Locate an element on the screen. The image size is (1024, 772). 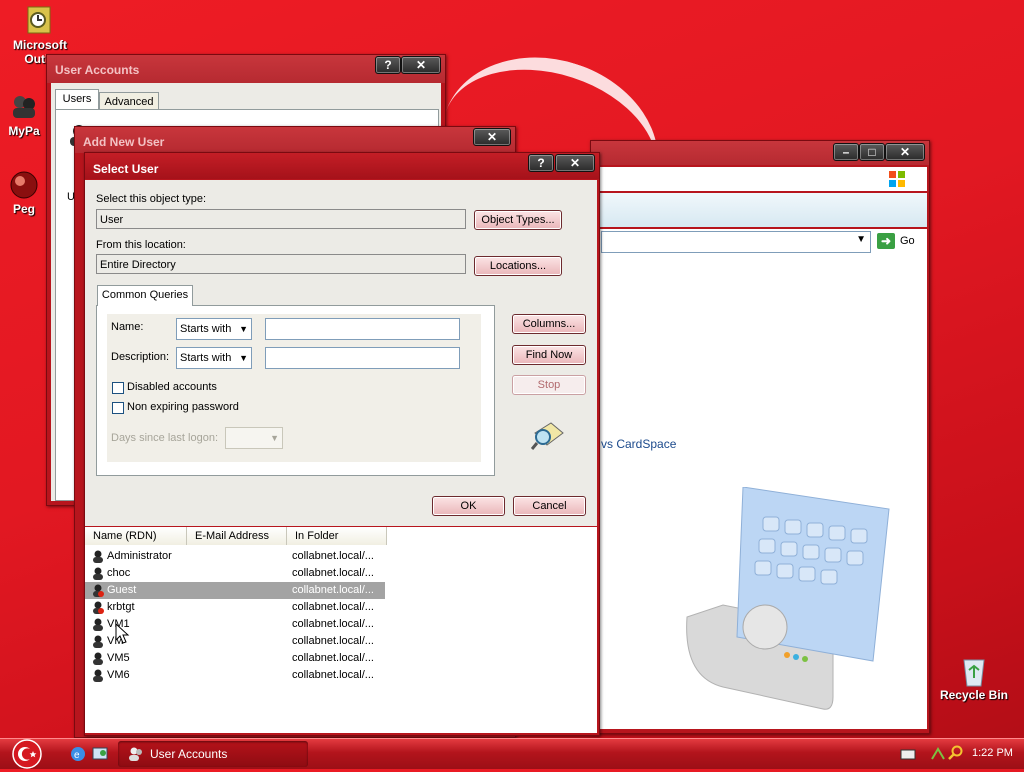
add-new-user-title: Add New User is located at coordinates (124, 142).